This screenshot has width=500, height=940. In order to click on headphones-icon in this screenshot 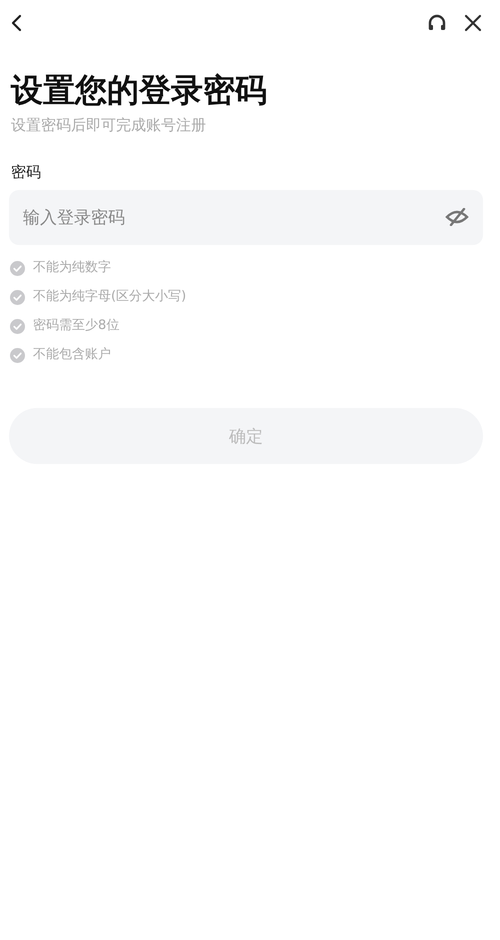, I will do `click(437, 23)`.